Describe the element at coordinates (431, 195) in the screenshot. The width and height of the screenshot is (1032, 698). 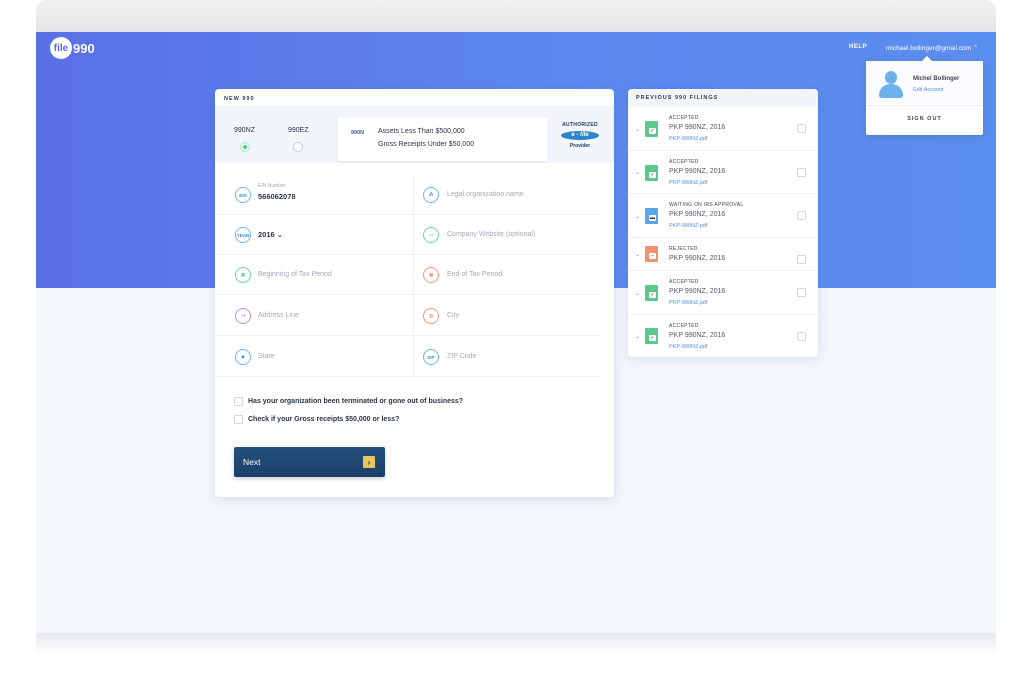
I see `organization-icon: ⁂` at that location.